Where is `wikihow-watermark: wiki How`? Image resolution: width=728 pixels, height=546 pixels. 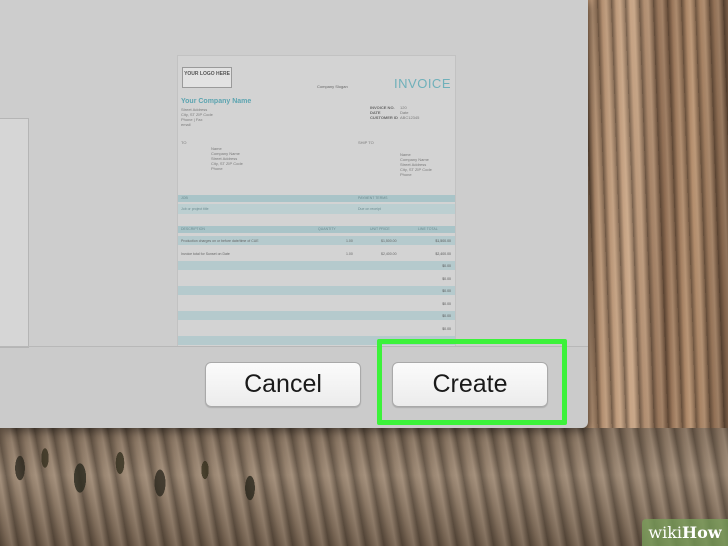 wikihow-watermark: wiki How is located at coordinates (685, 532).